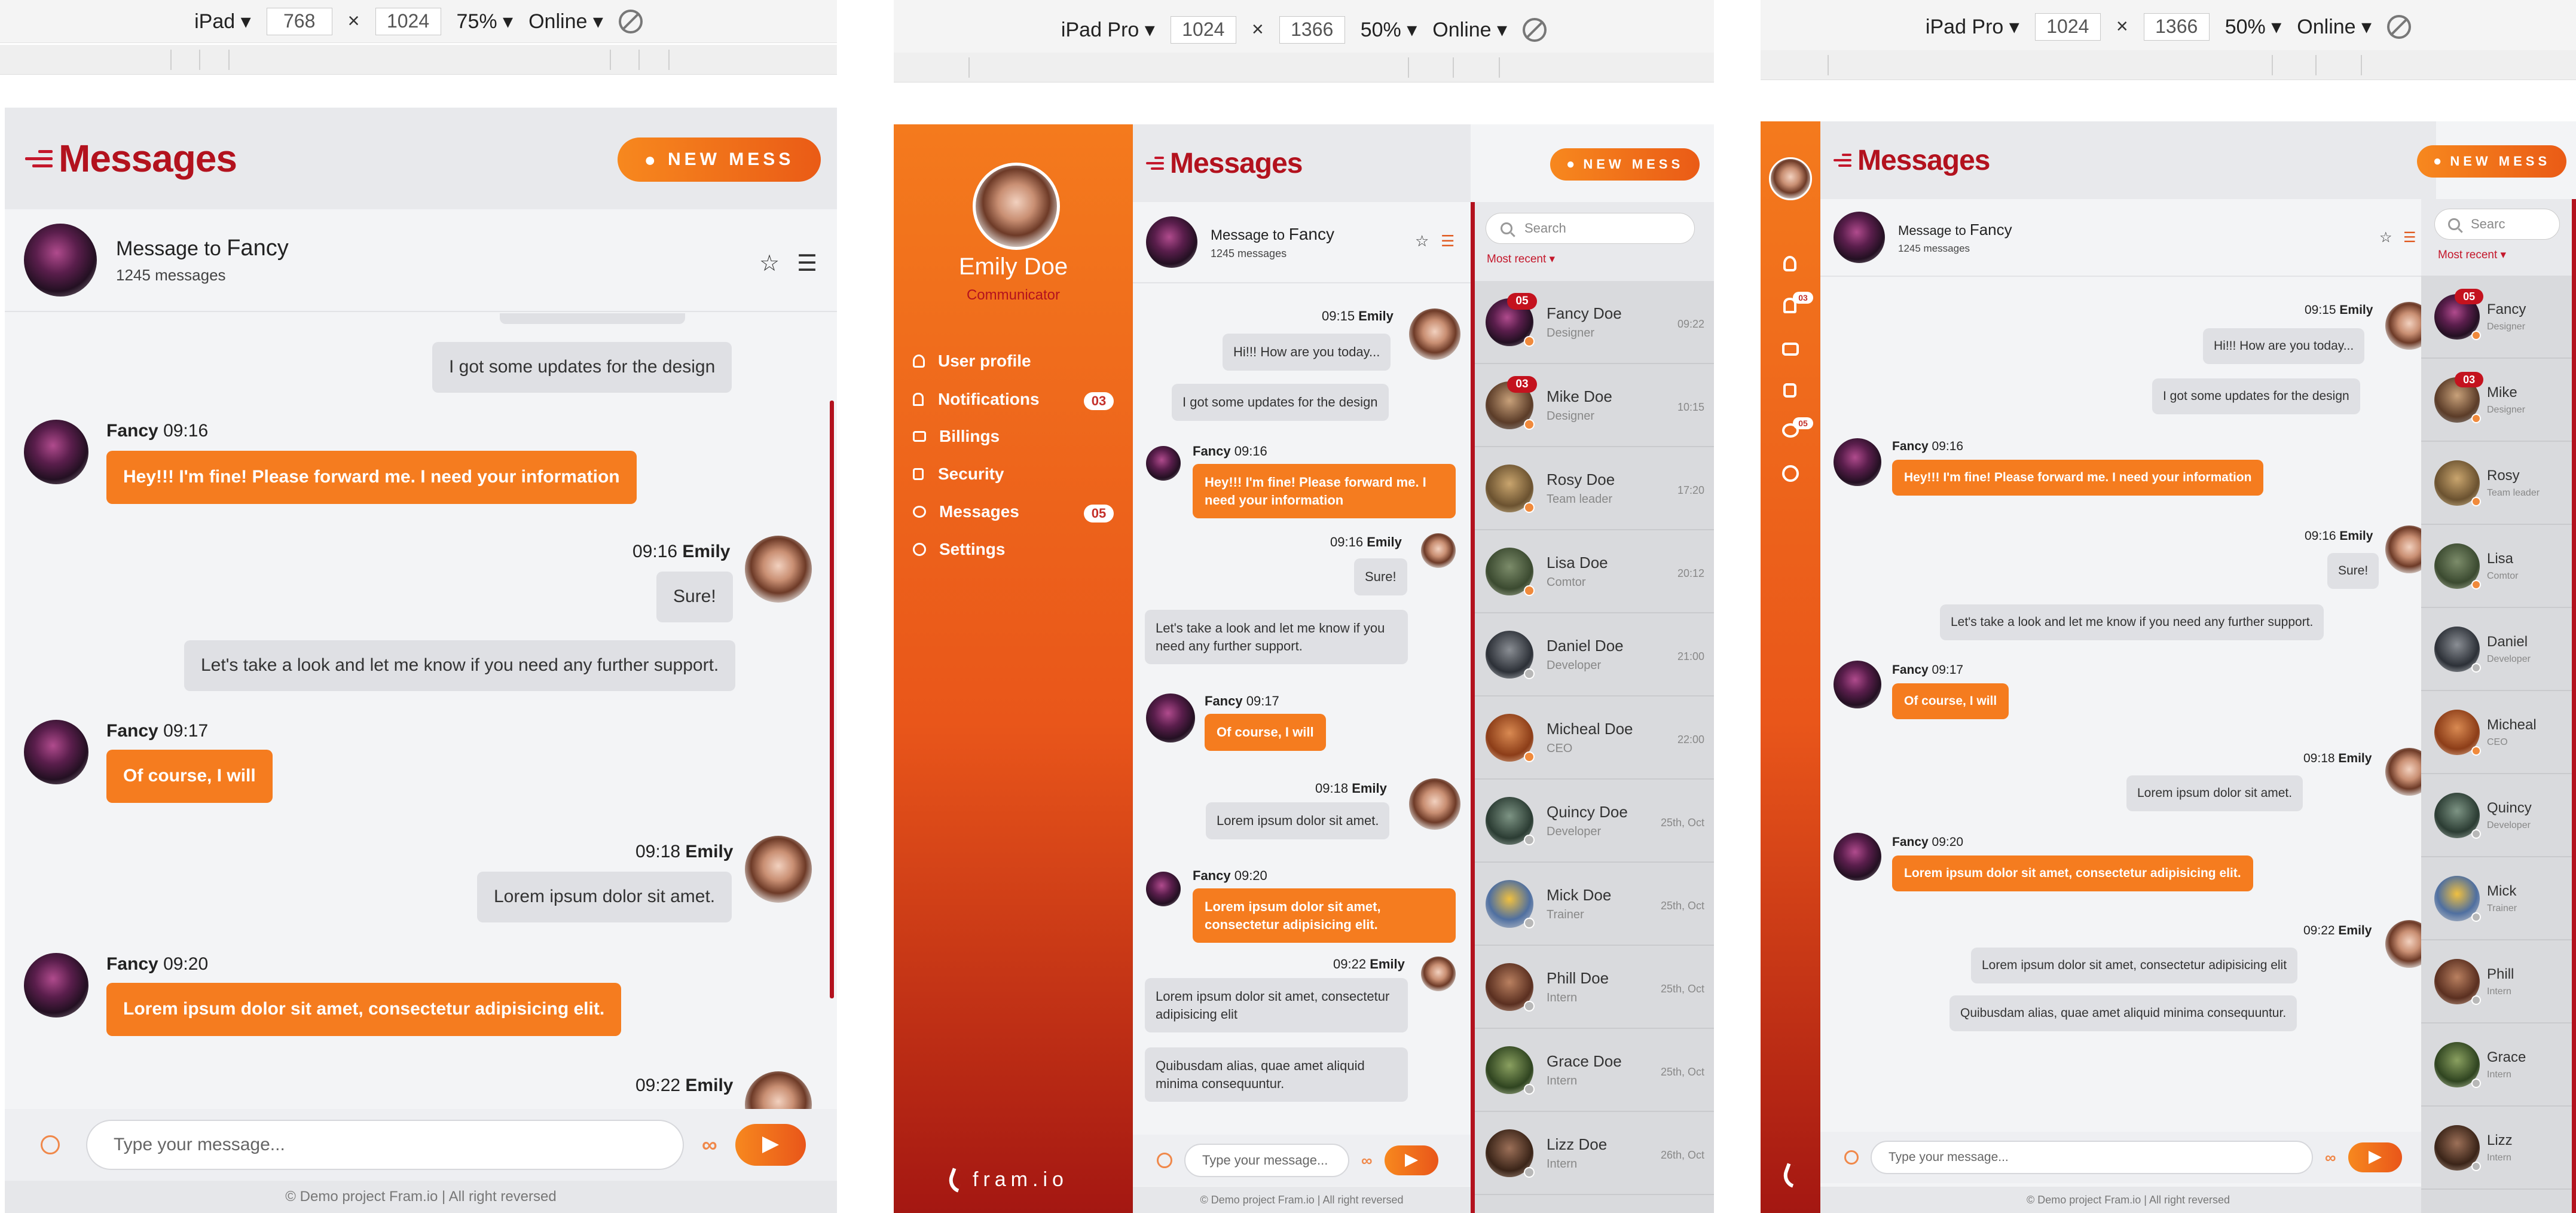 This screenshot has width=2576, height=1213. Describe the element at coordinates (2496, 317) in the screenshot. I see `contact-row: 05 Fancy Designer` at that location.